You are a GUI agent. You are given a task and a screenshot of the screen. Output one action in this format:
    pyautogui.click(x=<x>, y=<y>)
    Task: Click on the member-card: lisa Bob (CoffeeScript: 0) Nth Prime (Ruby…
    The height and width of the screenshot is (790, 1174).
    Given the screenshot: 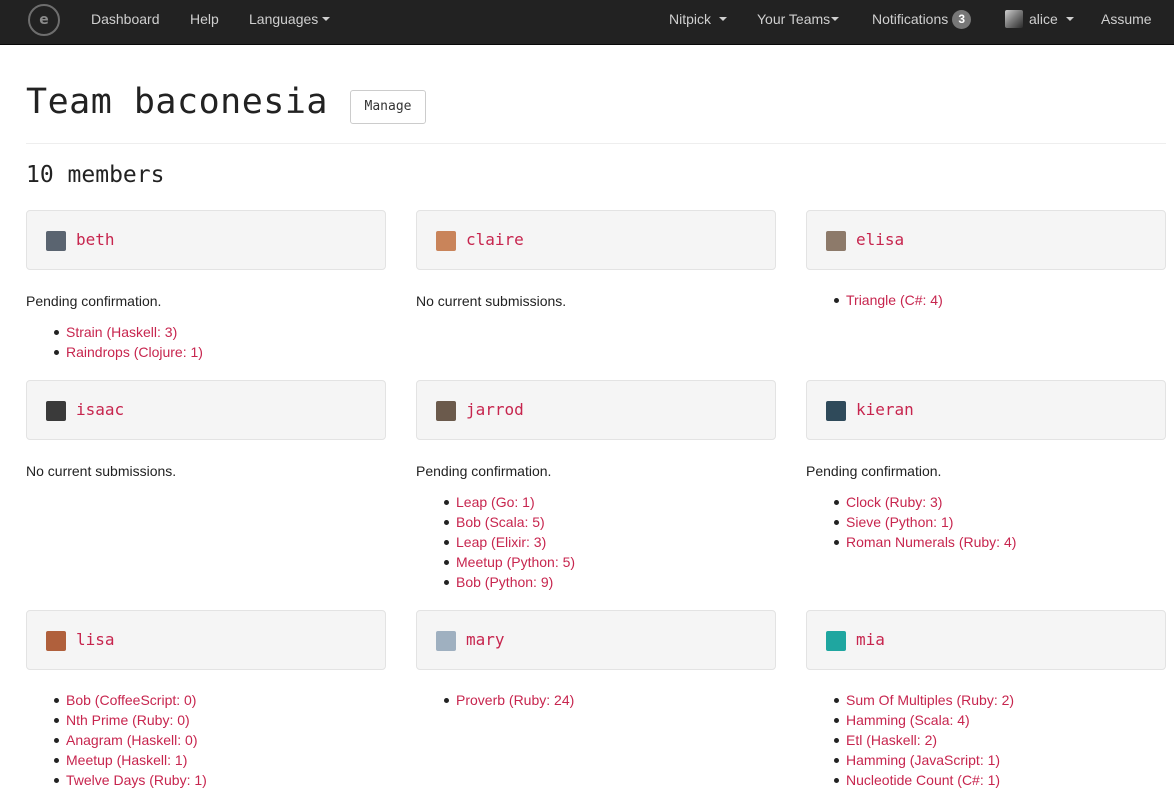 What is the action you would take?
    pyautogui.click(x=206, y=700)
    